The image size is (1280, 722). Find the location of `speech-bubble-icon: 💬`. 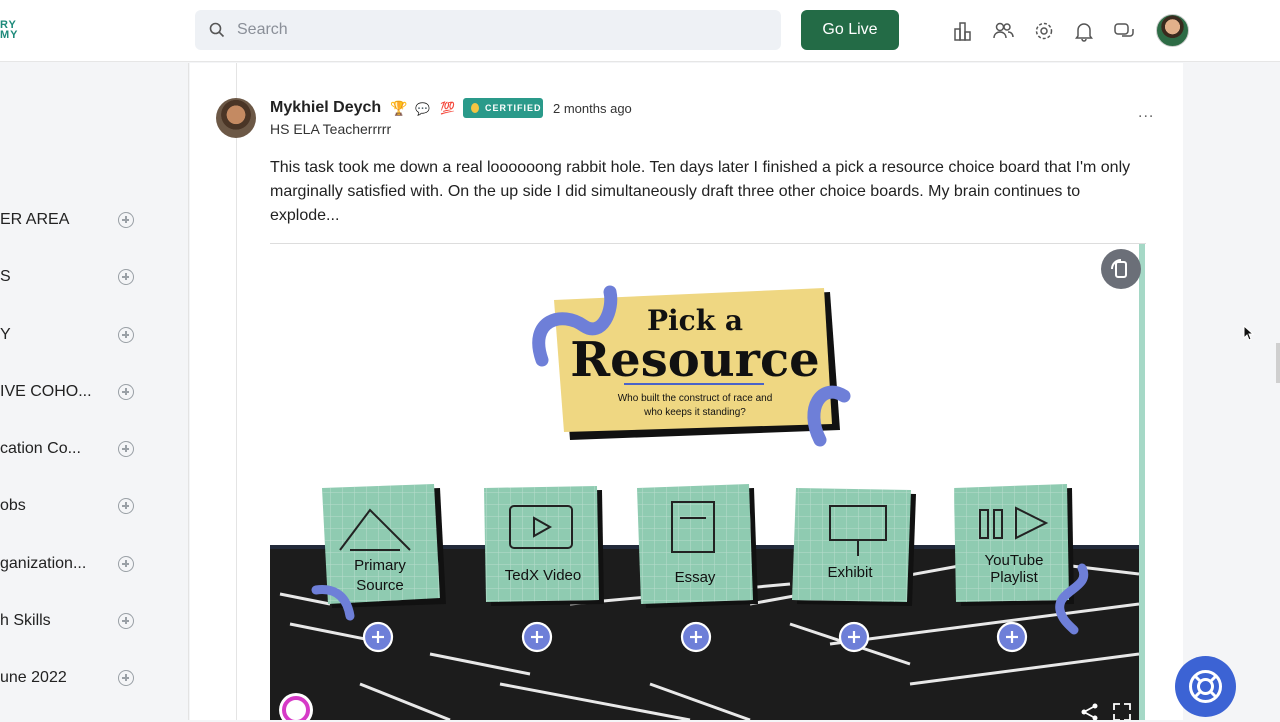

speech-bubble-icon: 💬 is located at coordinates (422, 109).